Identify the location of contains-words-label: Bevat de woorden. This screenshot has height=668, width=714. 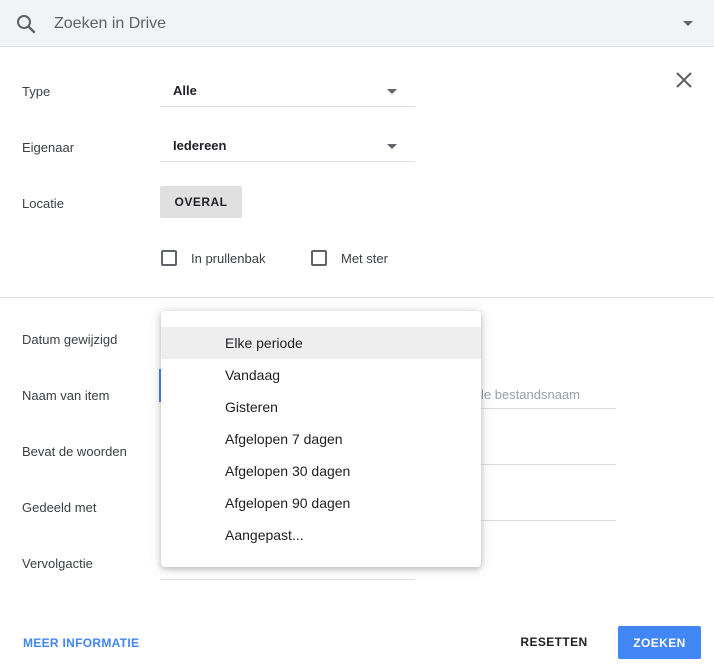
(74, 451).